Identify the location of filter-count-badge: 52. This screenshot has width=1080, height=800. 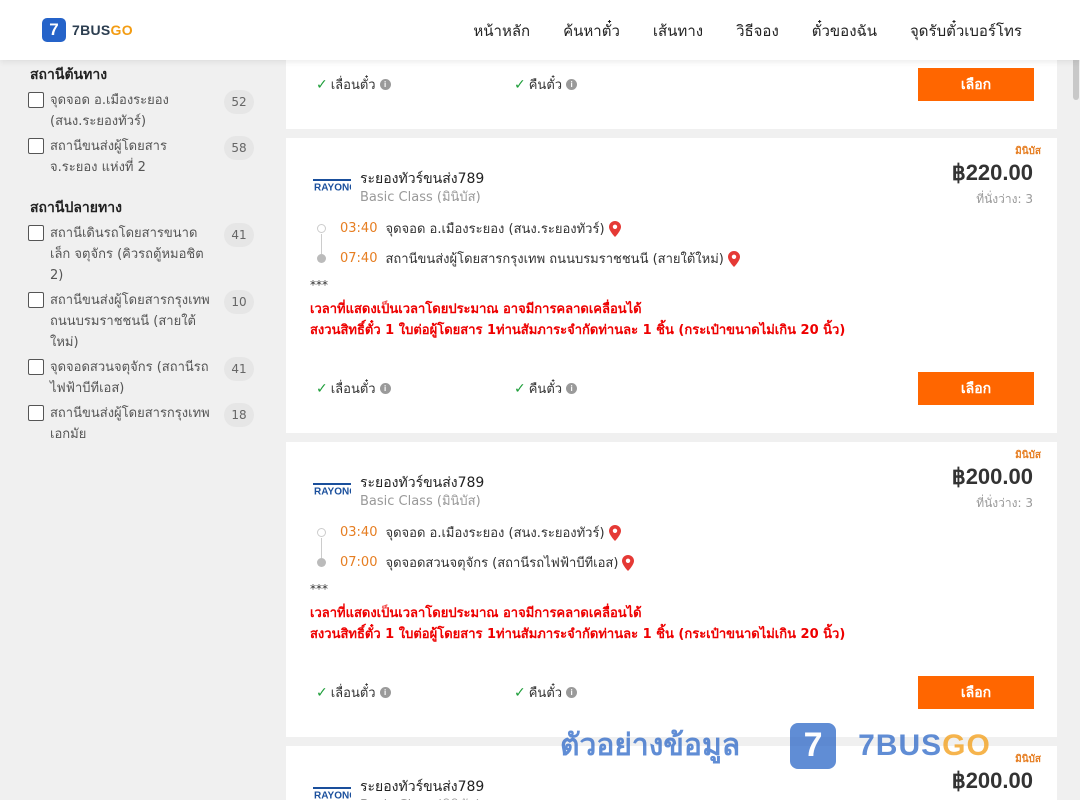
(239, 102).